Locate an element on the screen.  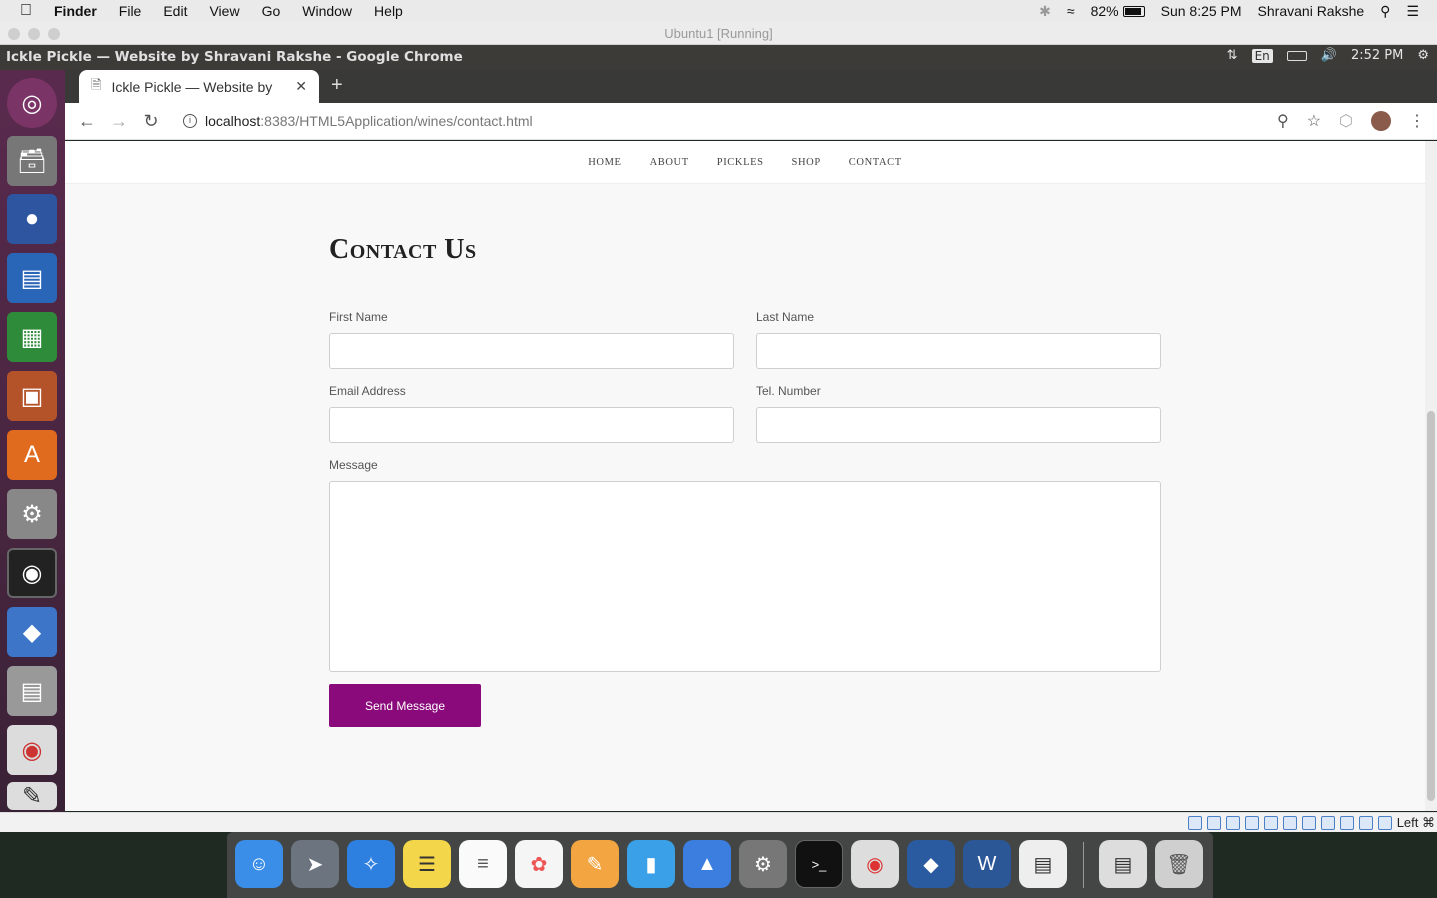
tel-field is located at coordinates (958, 425).